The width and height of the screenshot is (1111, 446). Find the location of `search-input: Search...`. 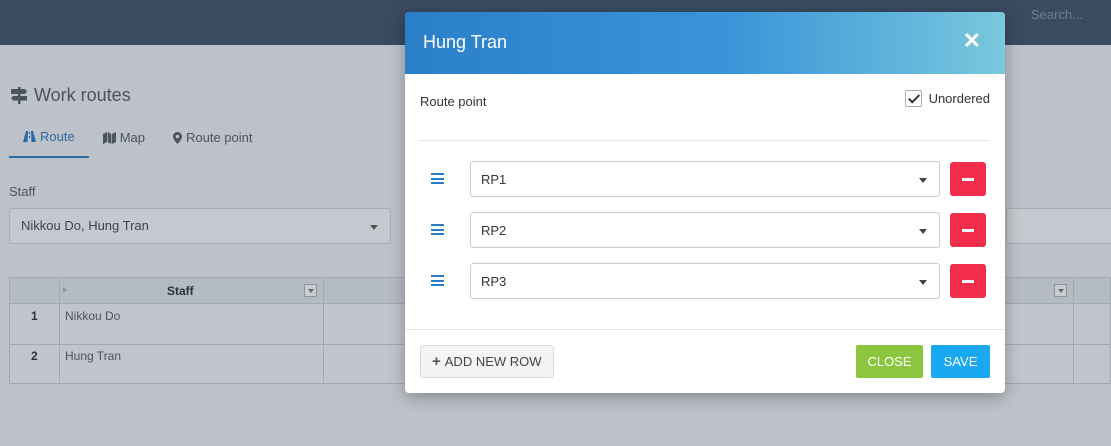

search-input: Search... is located at coordinates (1057, 14).